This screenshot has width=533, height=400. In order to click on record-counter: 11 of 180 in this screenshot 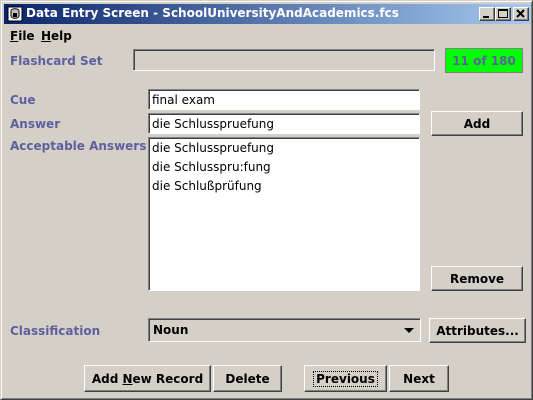, I will do `click(484, 60)`.